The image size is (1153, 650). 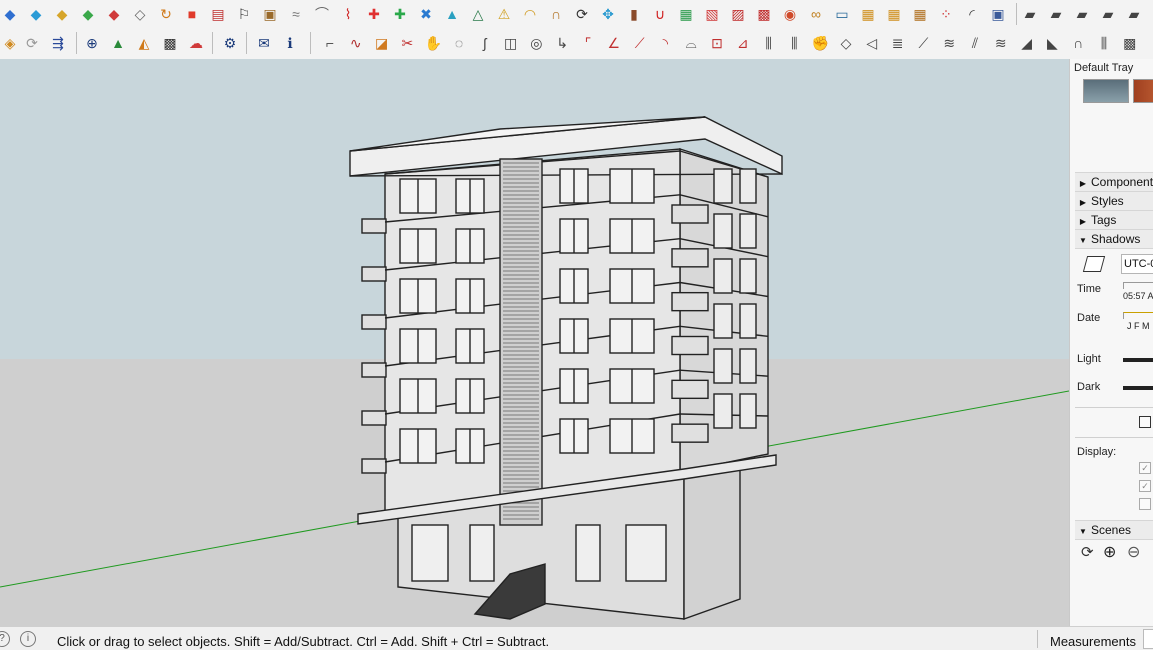 What do you see at coordinates (691, 43) in the screenshot?
I see `bridge-tool-icon: ⌓` at bounding box center [691, 43].